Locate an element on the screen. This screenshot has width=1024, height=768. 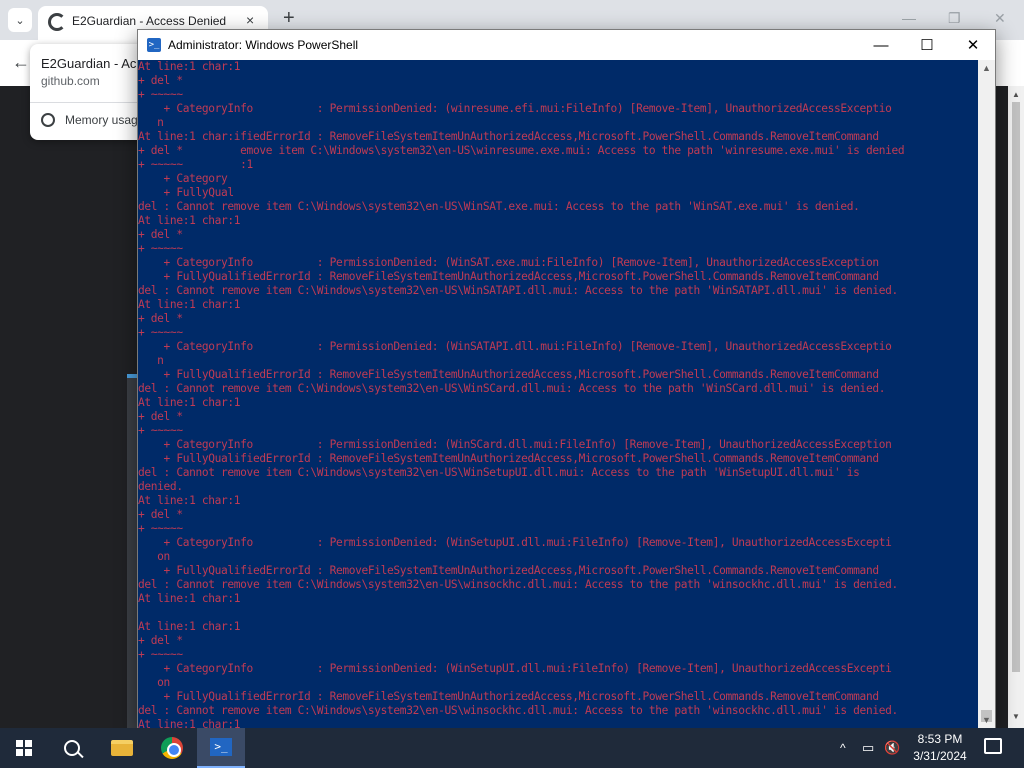
clock: 8:53 PM 3/31/2024 is located at coordinates (940, 748).